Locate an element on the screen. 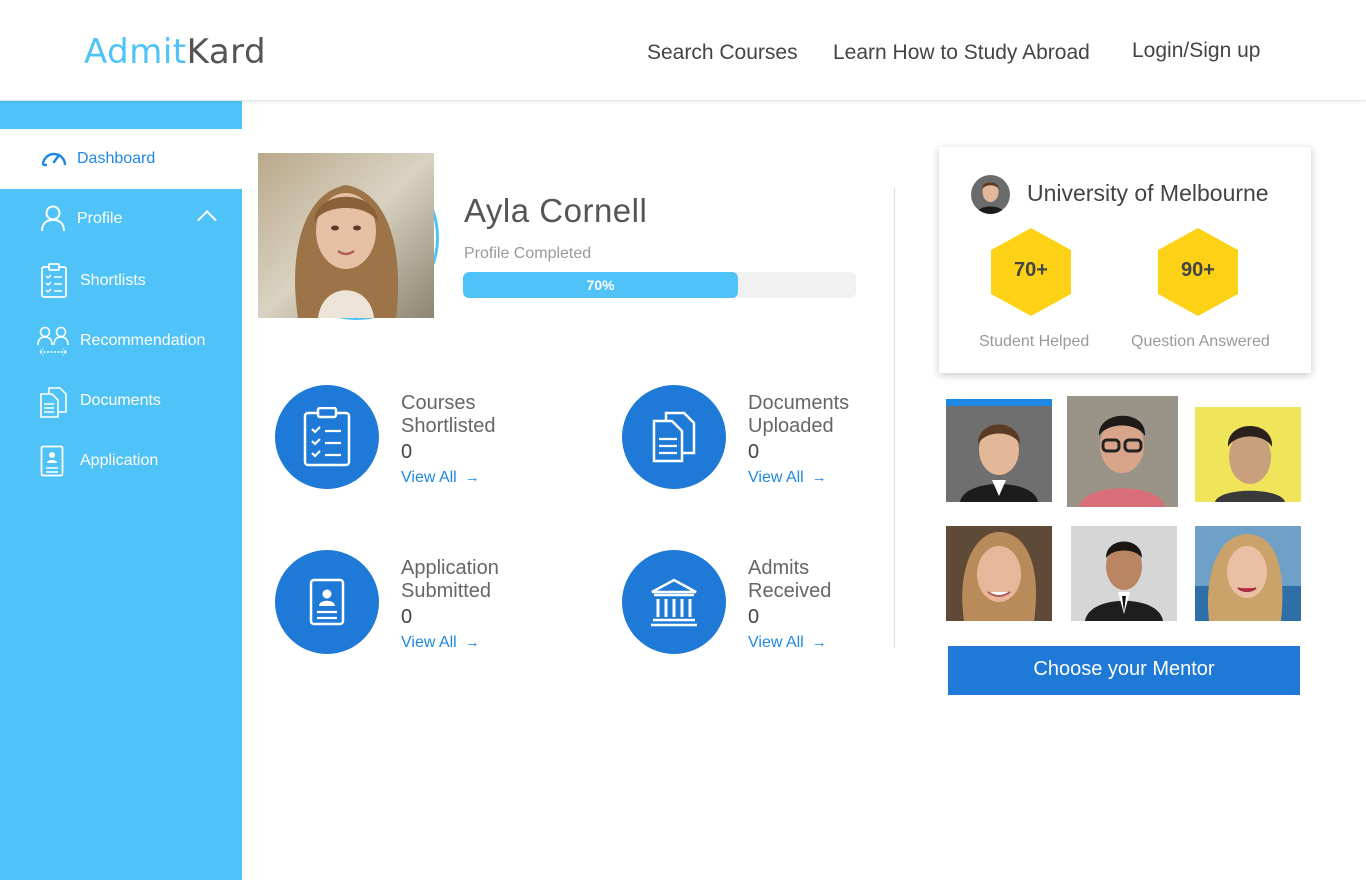  sidebar-item-profile: Profile is located at coordinates (121, 219).